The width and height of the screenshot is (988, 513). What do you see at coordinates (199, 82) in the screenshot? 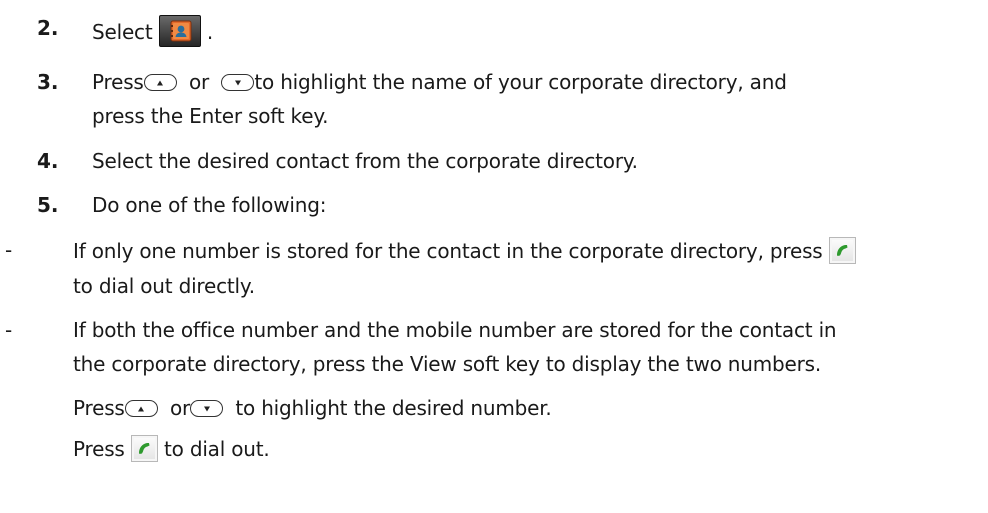
I see `step-text: or` at bounding box center [199, 82].